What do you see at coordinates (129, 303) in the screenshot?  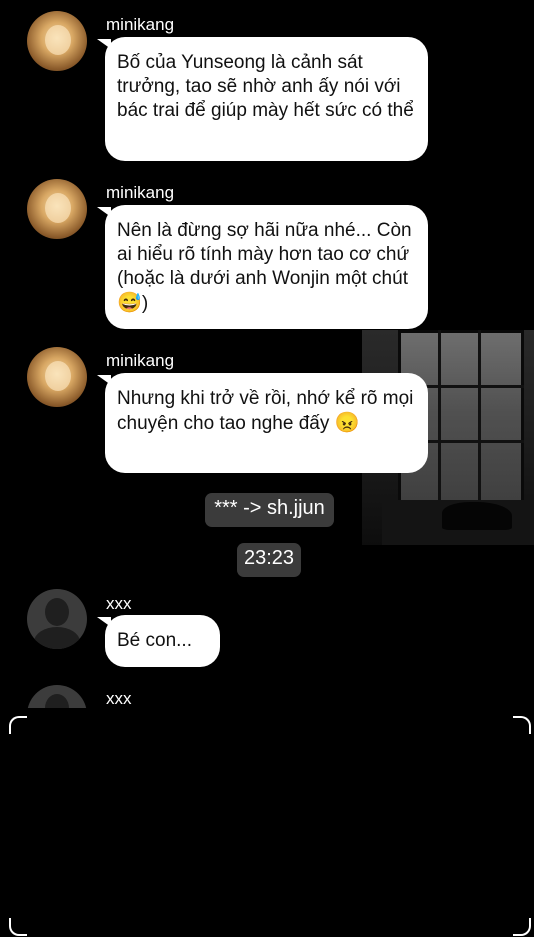 I see `sweat-smile-emoji-icon: 😅` at bounding box center [129, 303].